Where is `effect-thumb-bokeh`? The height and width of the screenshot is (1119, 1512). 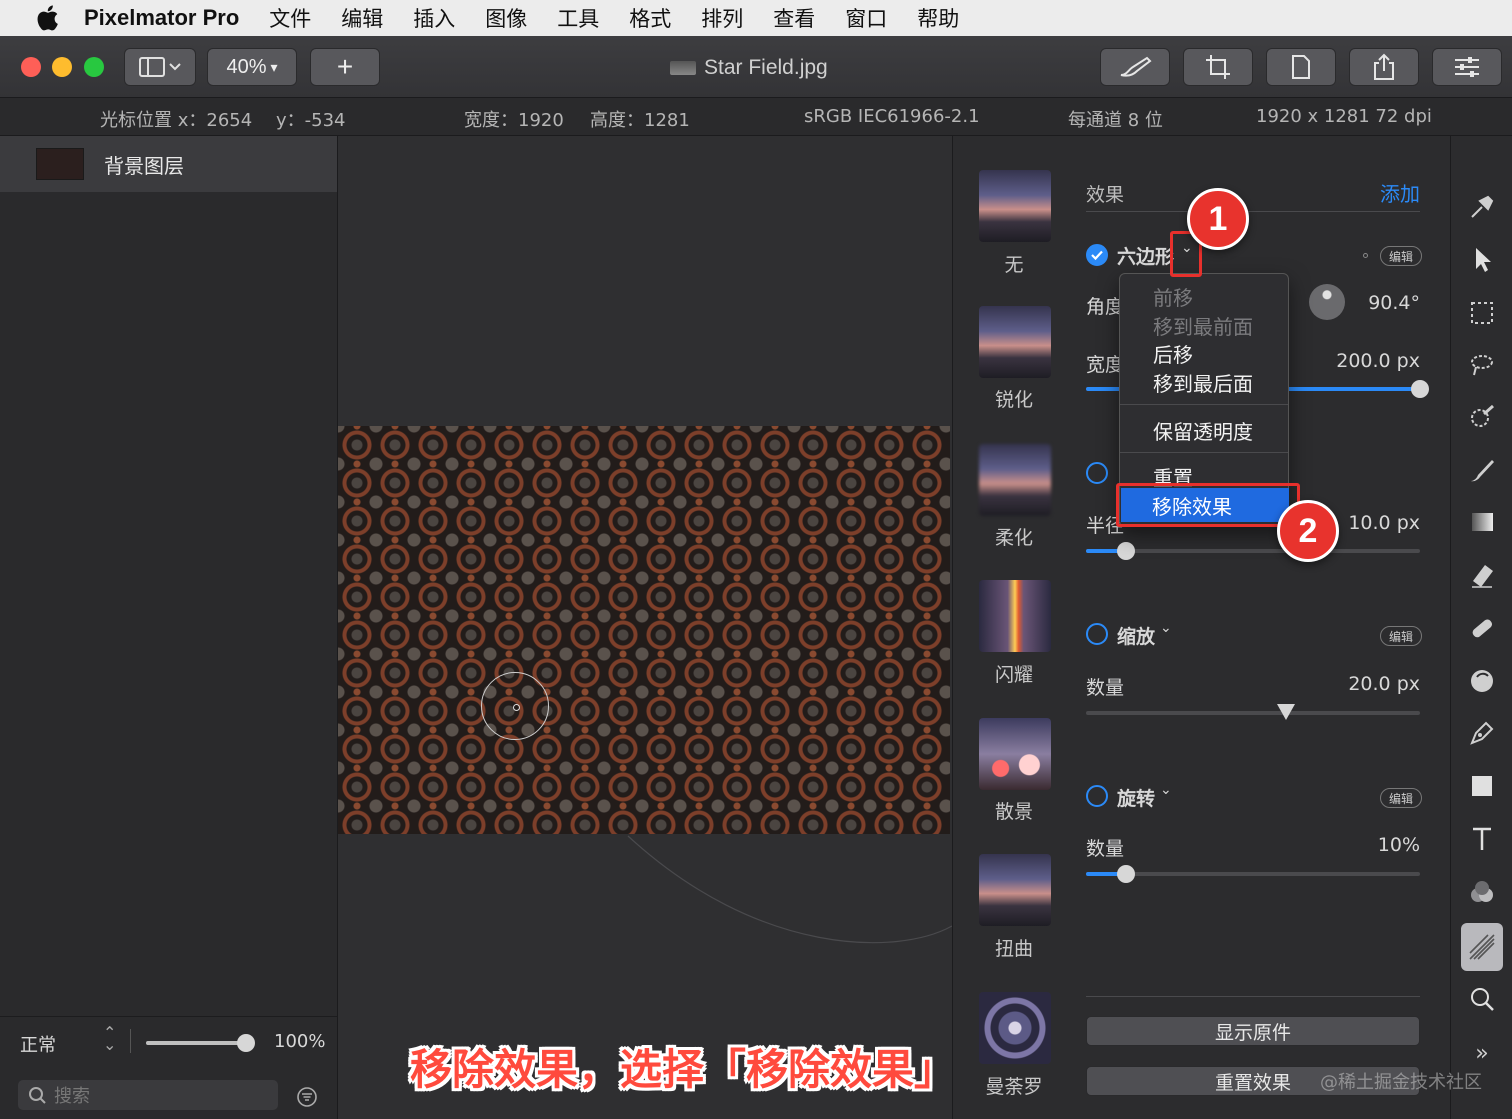
effect-thumb-bokeh is located at coordinates (1015, 754).